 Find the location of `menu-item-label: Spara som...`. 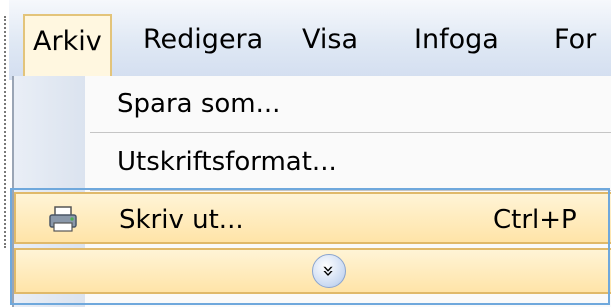

menu-item-label: Spara som... is located at coordinates (199, 104).